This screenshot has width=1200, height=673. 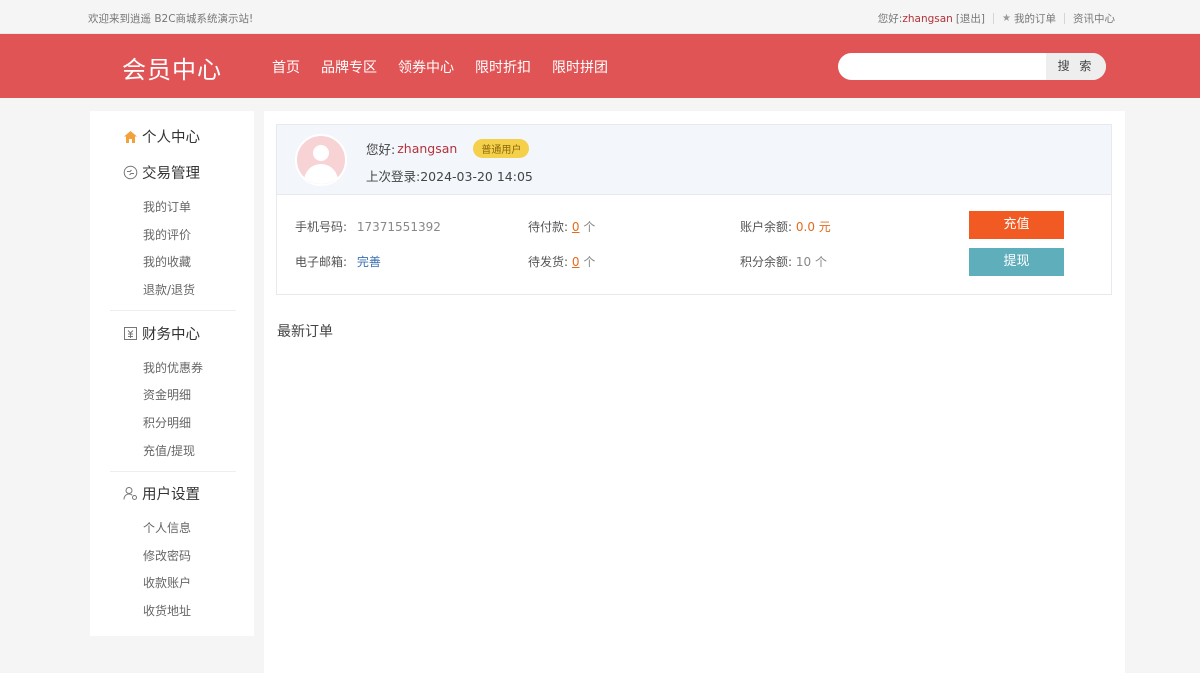 I want to click on topbar-hello-prefix: 您好:, so click(x=890, y=19).